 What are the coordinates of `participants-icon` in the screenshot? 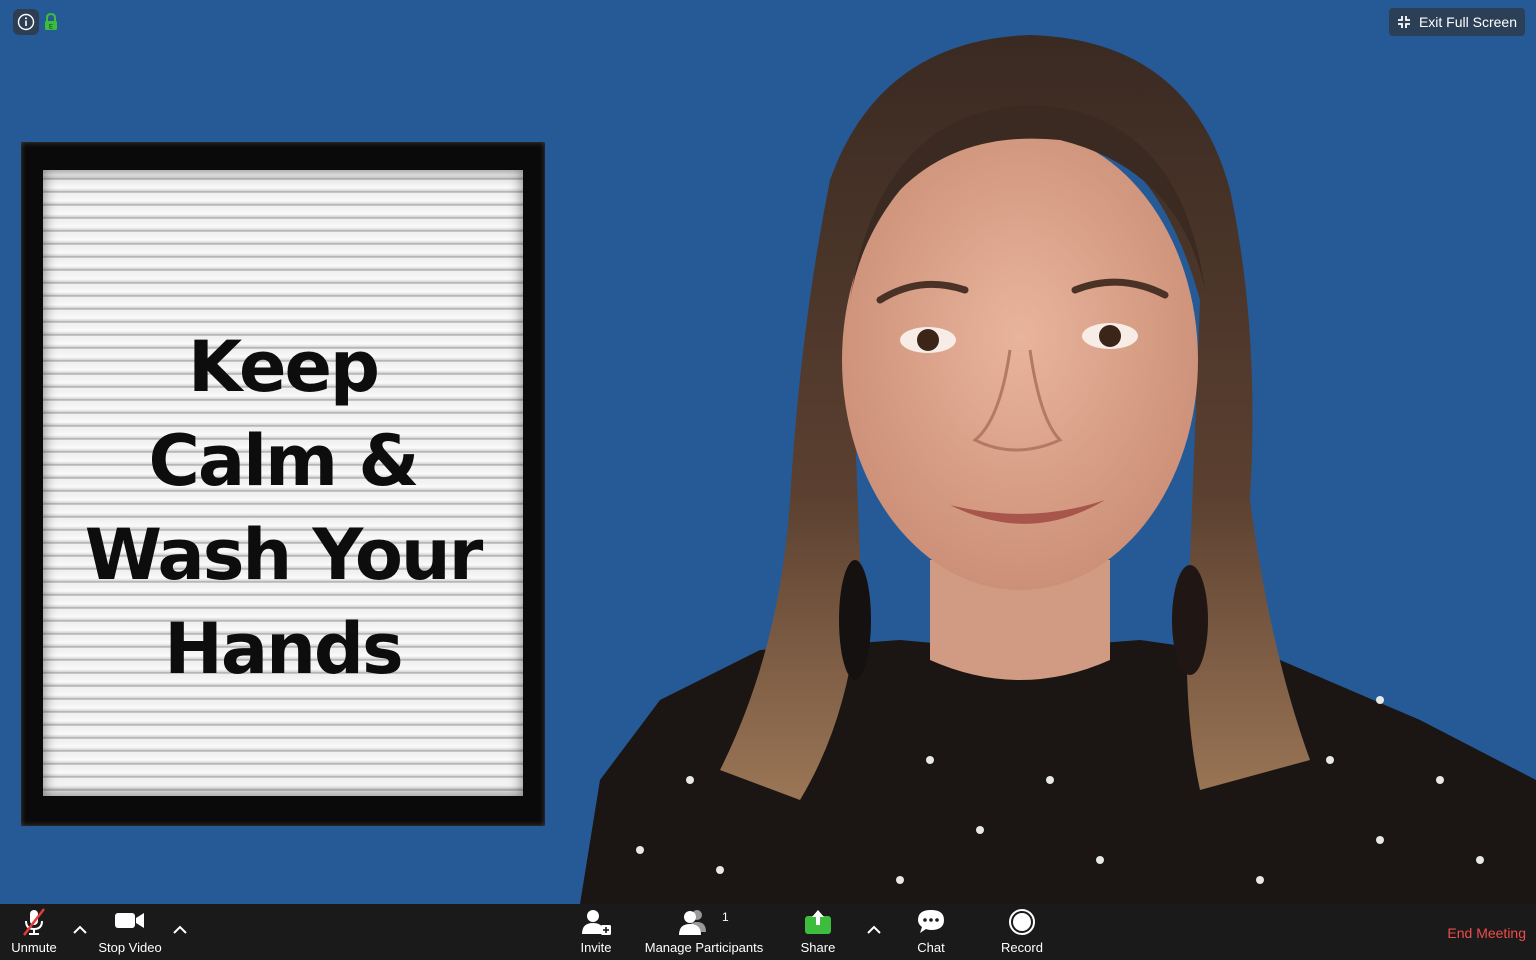 It's located at (692, 922).